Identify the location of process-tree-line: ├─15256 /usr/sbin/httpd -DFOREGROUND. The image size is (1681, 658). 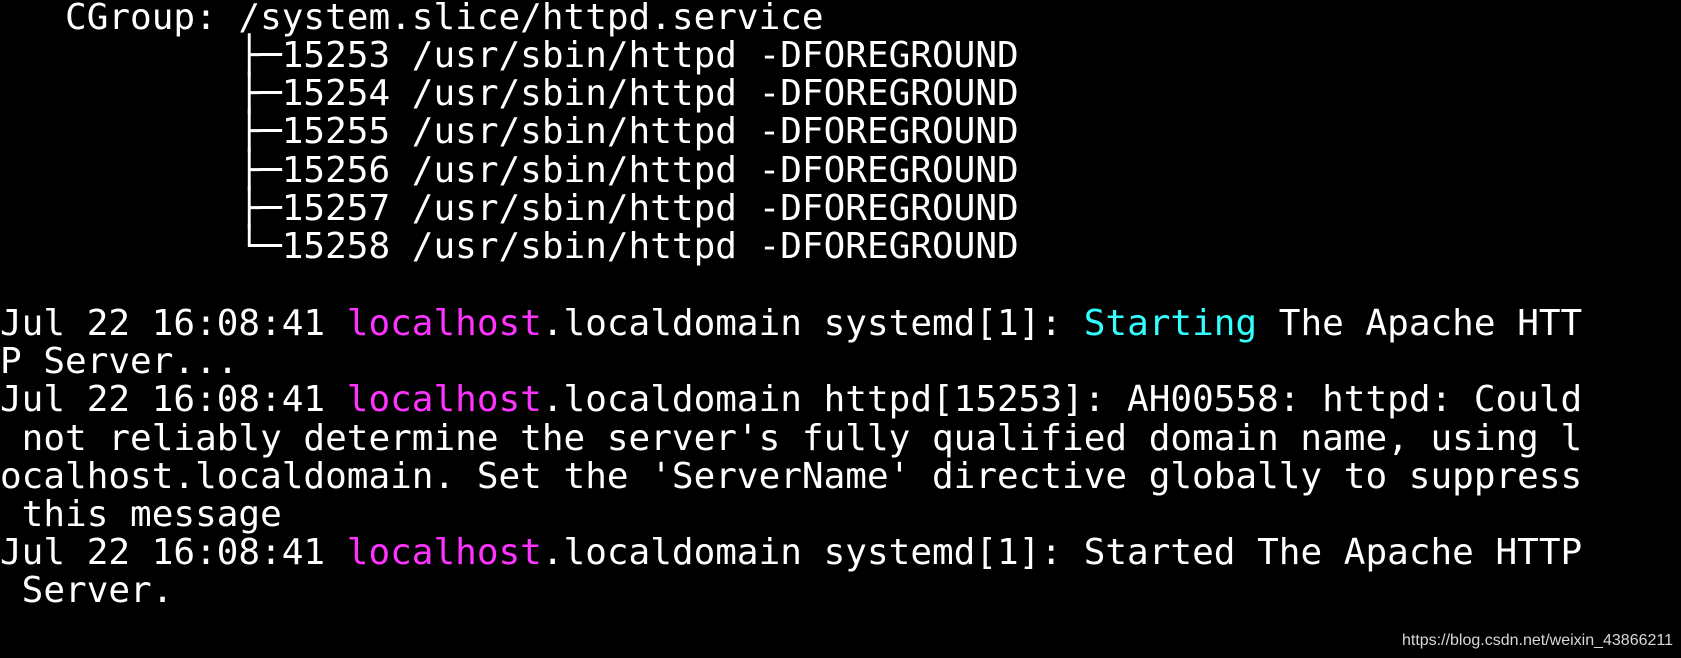
(509, 170).